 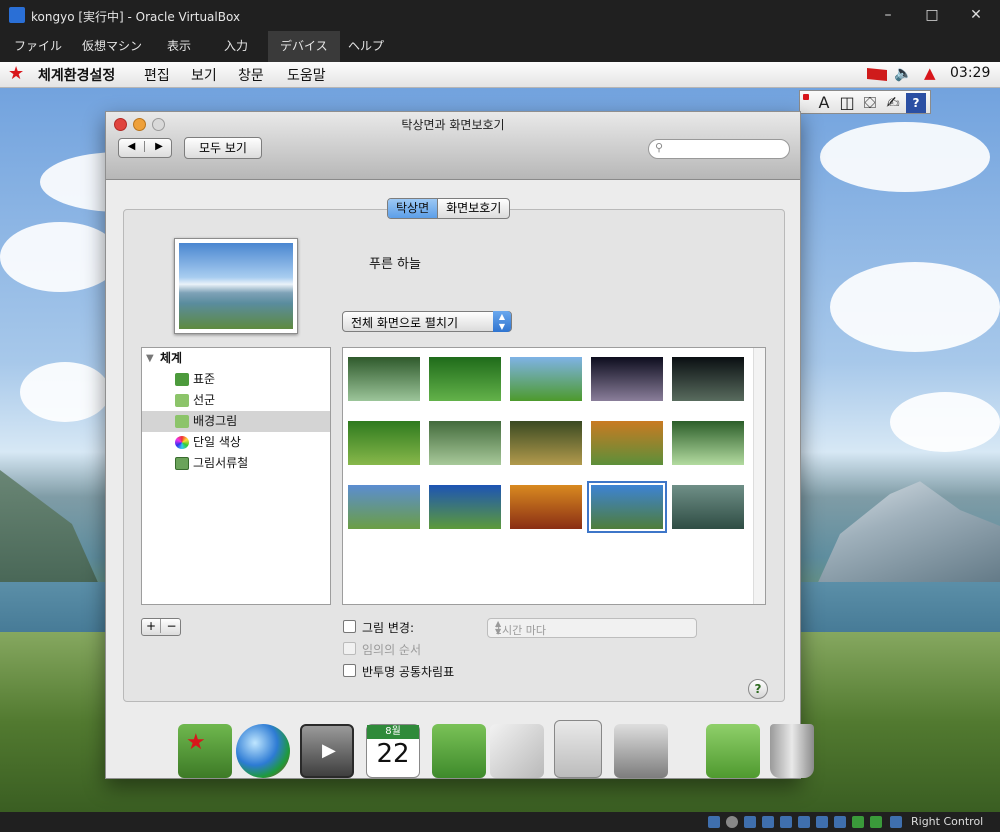 What do you see at coordinates (708, 443) in the screenshot?
I see `wallpaper-thumbnail-green-swirl` at bounding box center [708, 443].